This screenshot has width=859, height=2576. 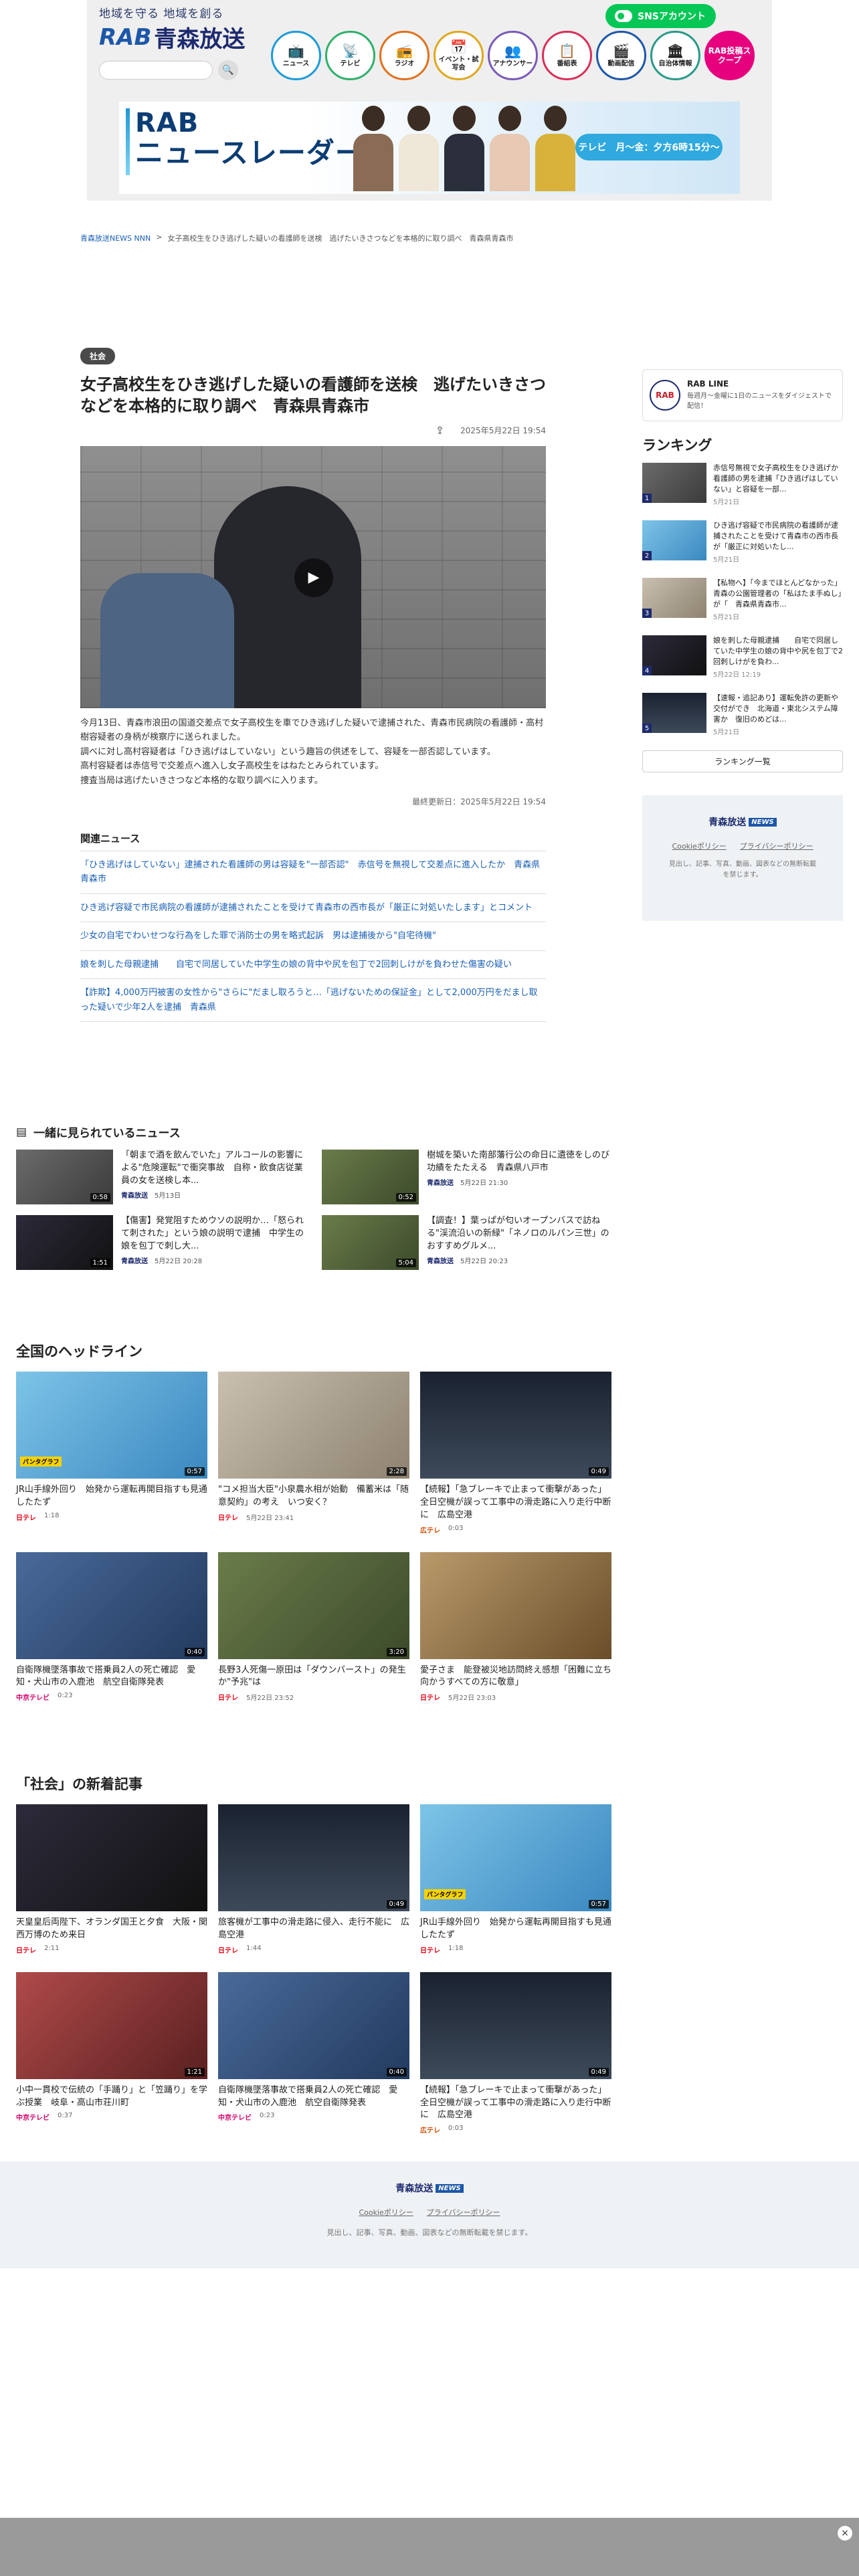 I want to click on brand: 地域を守る 地域を創る RAB 青森放送, so click(x=172, y=28).